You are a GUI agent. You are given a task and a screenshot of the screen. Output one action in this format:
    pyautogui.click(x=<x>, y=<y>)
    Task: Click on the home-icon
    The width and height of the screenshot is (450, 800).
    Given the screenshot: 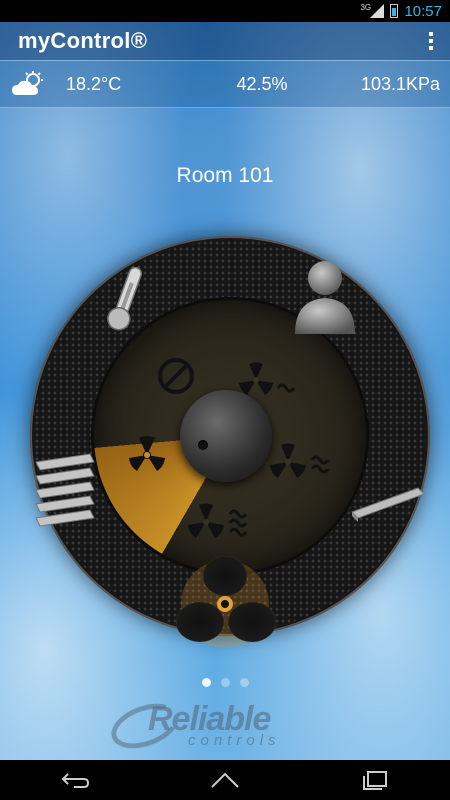 What is the action you would take?
    pyautogui.click(x=225, y=780)
    